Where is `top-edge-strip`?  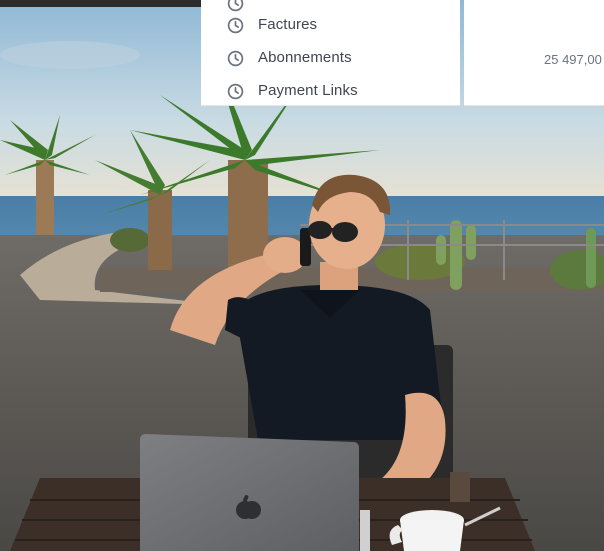 top-edge-strip is located at coordinates (100, 3).